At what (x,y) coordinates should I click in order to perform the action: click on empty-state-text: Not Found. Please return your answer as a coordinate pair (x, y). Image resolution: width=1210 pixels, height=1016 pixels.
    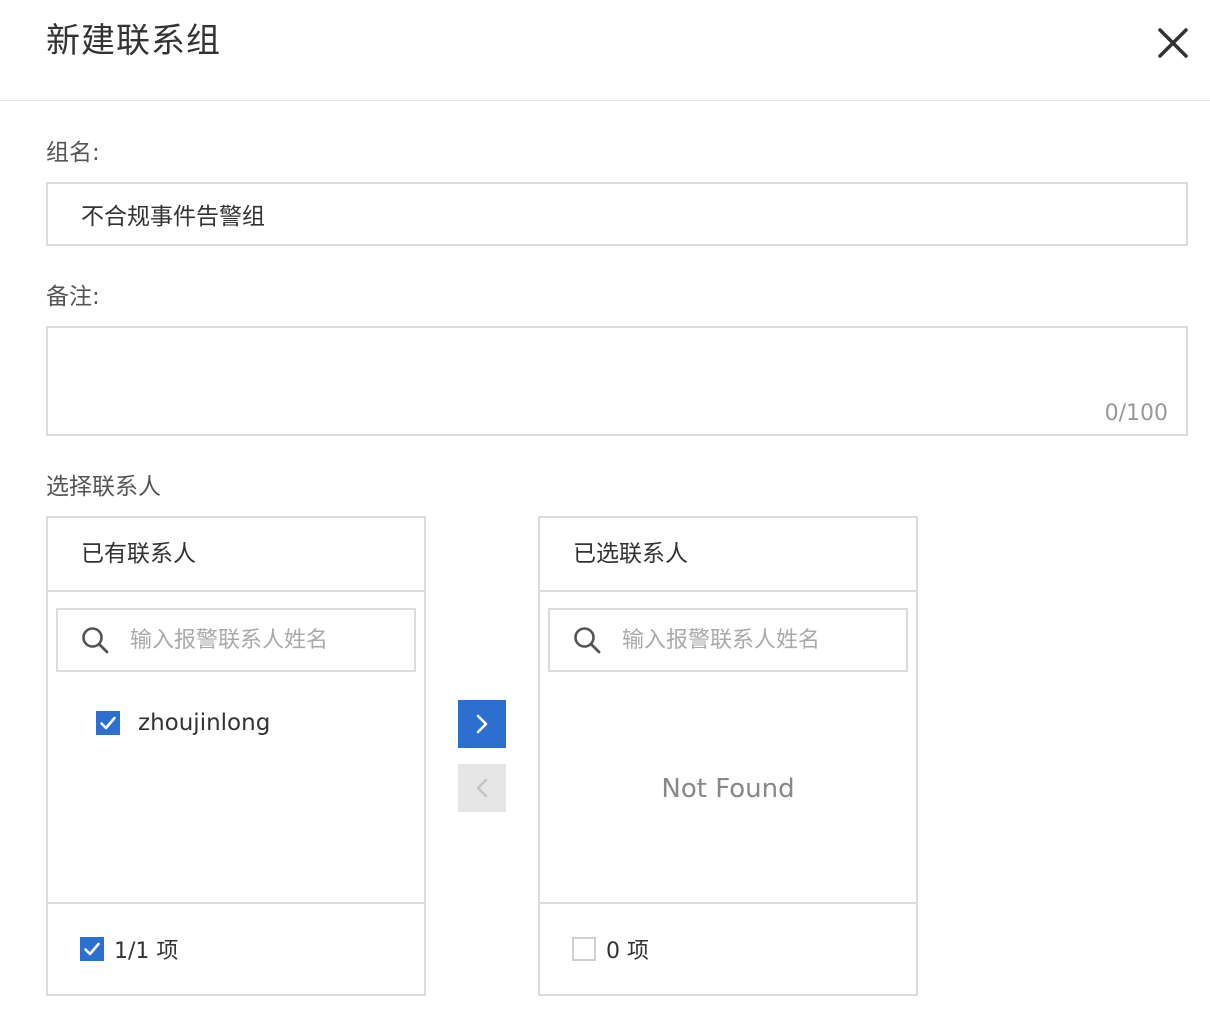
    Looking at the image, I should click on (728, 789).